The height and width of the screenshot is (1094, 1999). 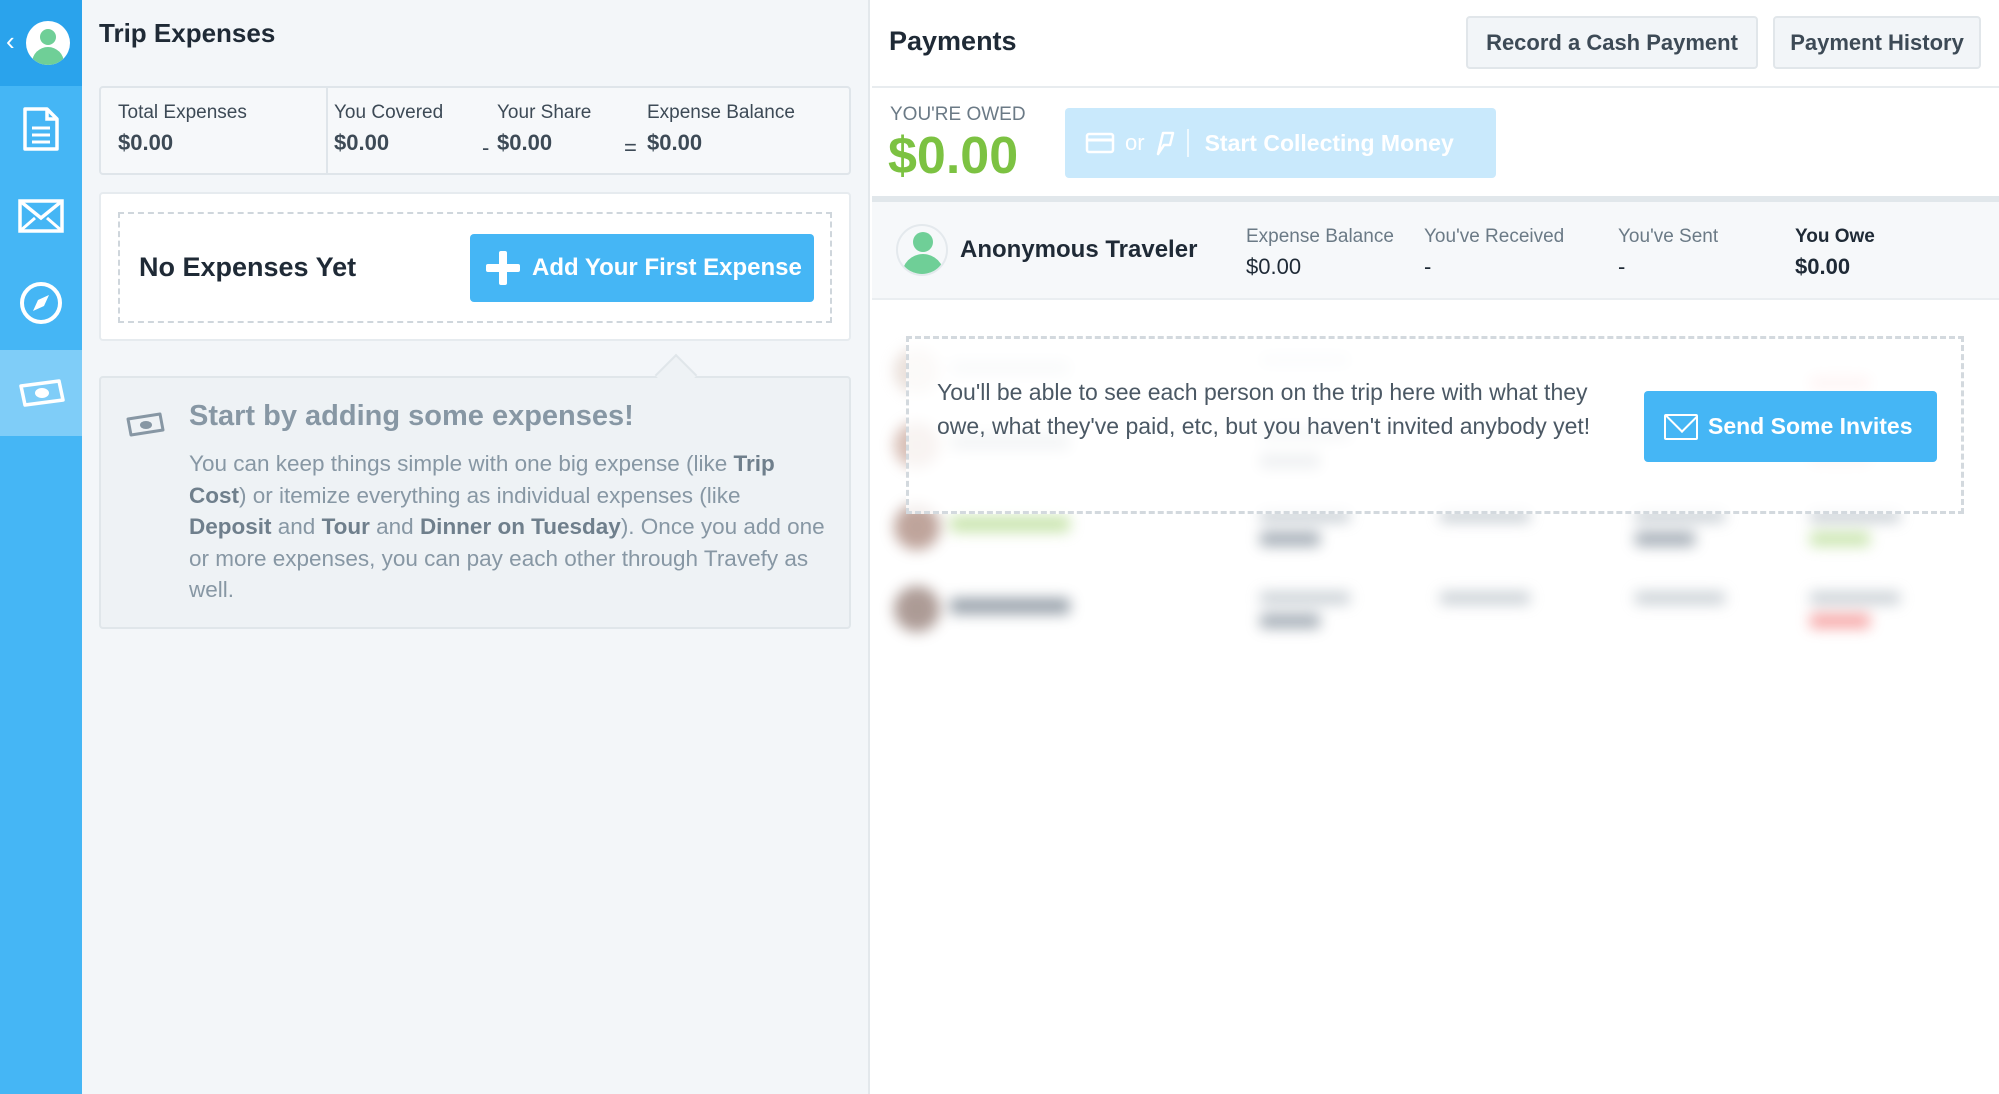 What do you see at coordinates (187, 33) in the screenshot?
I see `page-title: Trip Expenses` at bounding box center [187, 33].